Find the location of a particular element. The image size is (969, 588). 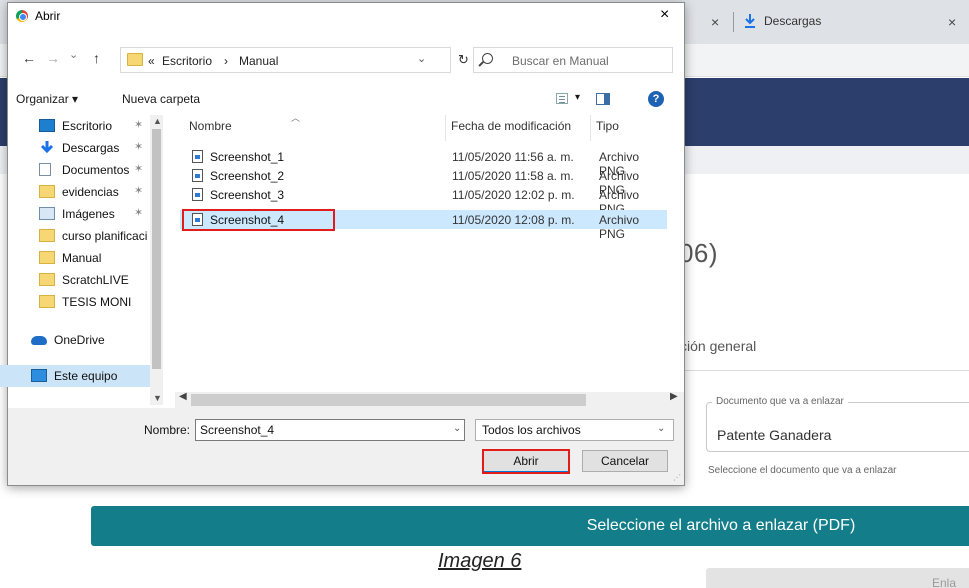

scroll-down-icon: ▼ is located at coordinates (157, 398).